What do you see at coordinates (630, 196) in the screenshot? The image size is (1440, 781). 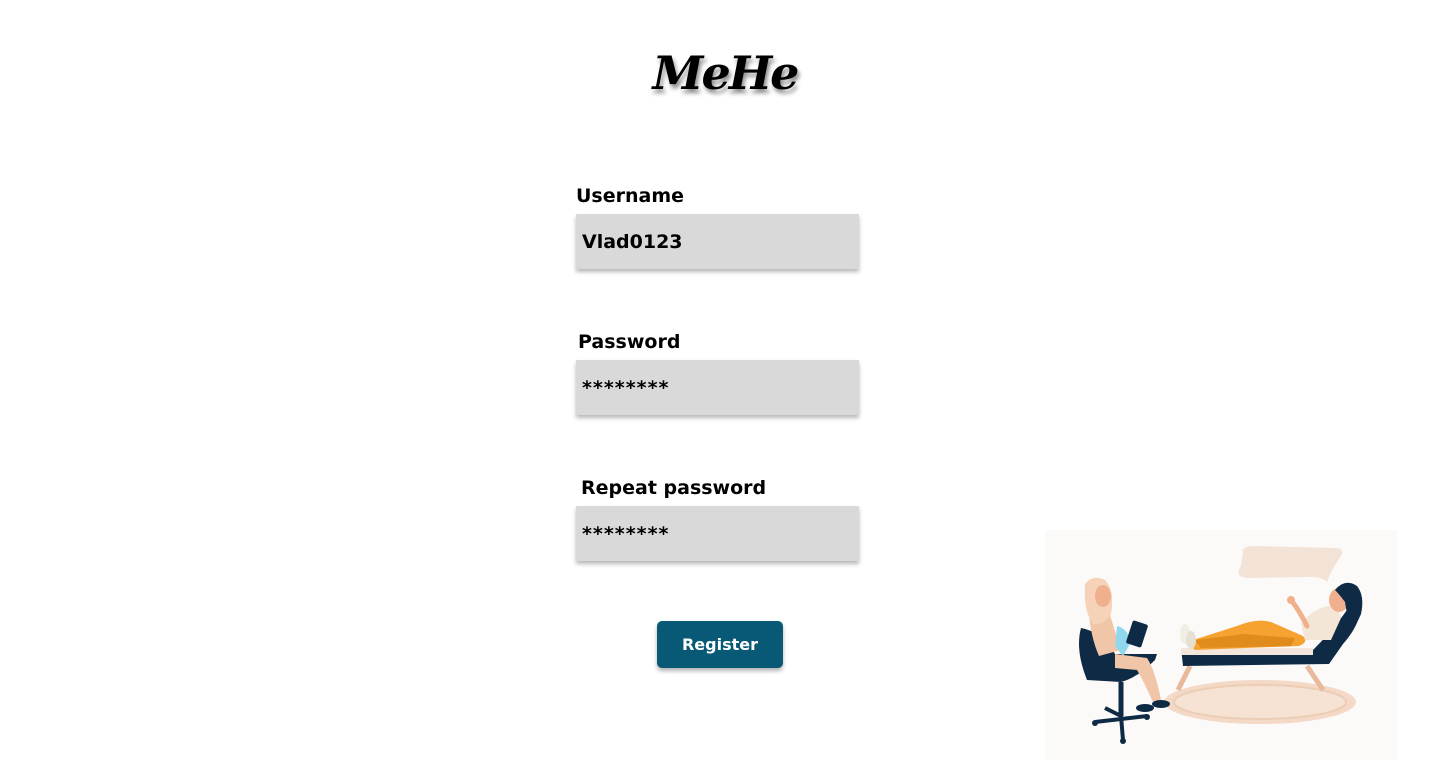 I see `username-label: Username` at bounding box center [630, 196].